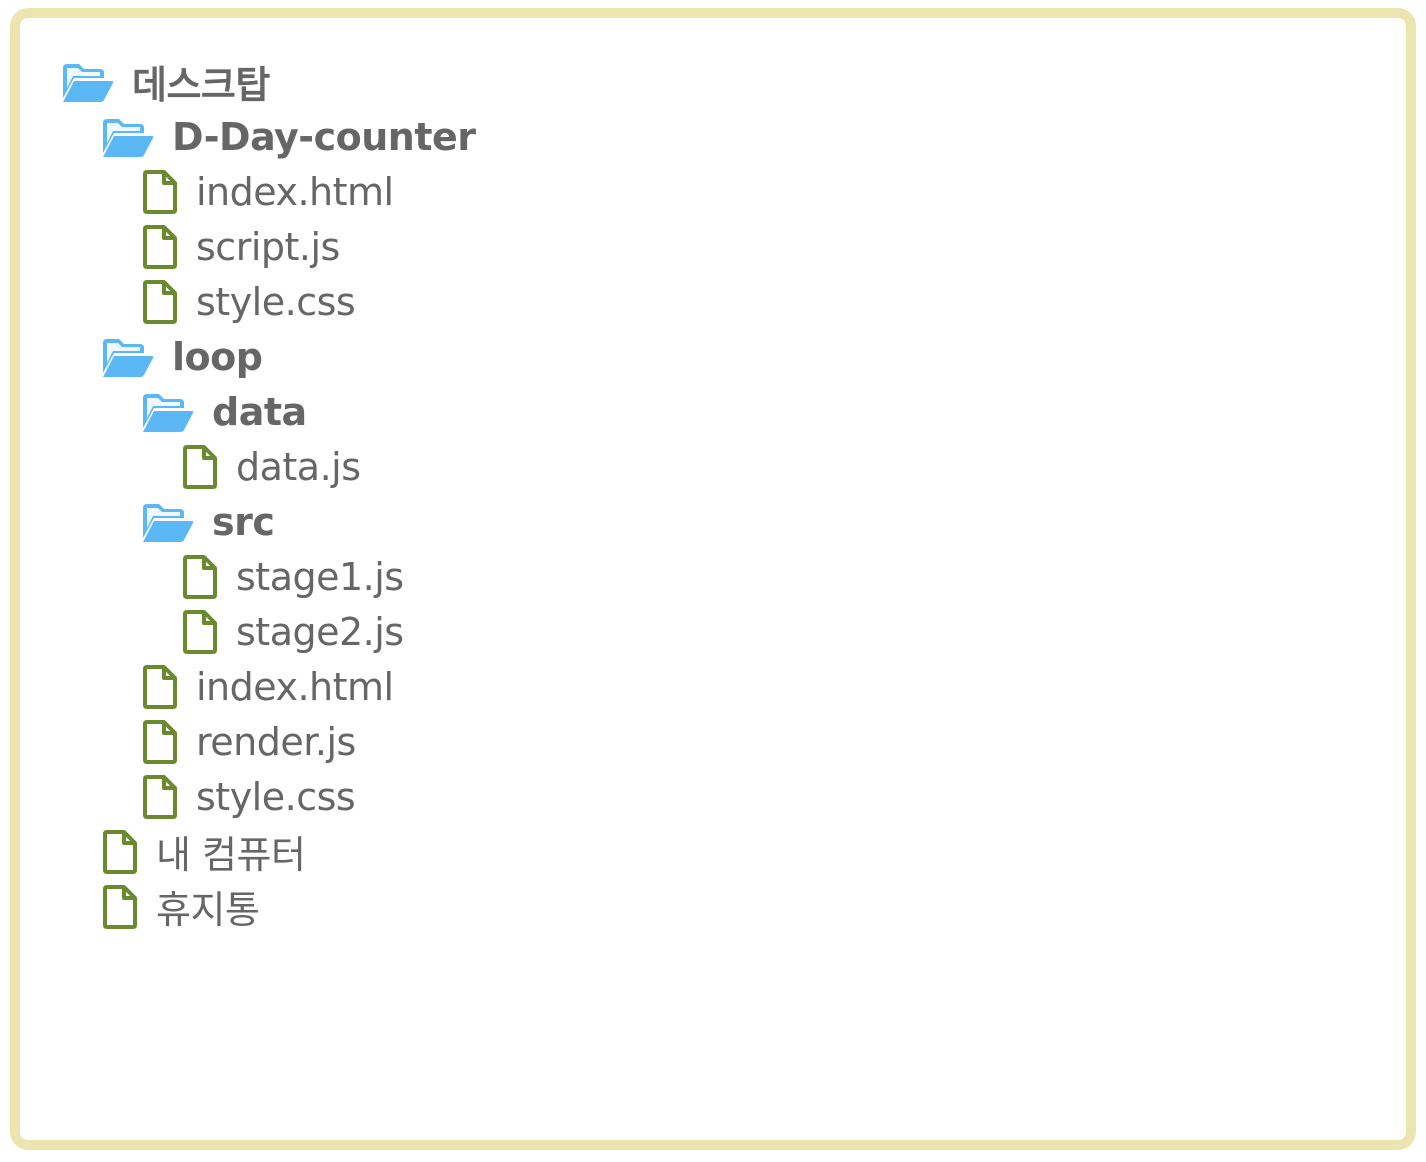 The image size is (1426, 1162). Describe the element at coordinates (231, 855) in the screenshot. I see `tree-item-label: 내 컴퓨터` at that location.